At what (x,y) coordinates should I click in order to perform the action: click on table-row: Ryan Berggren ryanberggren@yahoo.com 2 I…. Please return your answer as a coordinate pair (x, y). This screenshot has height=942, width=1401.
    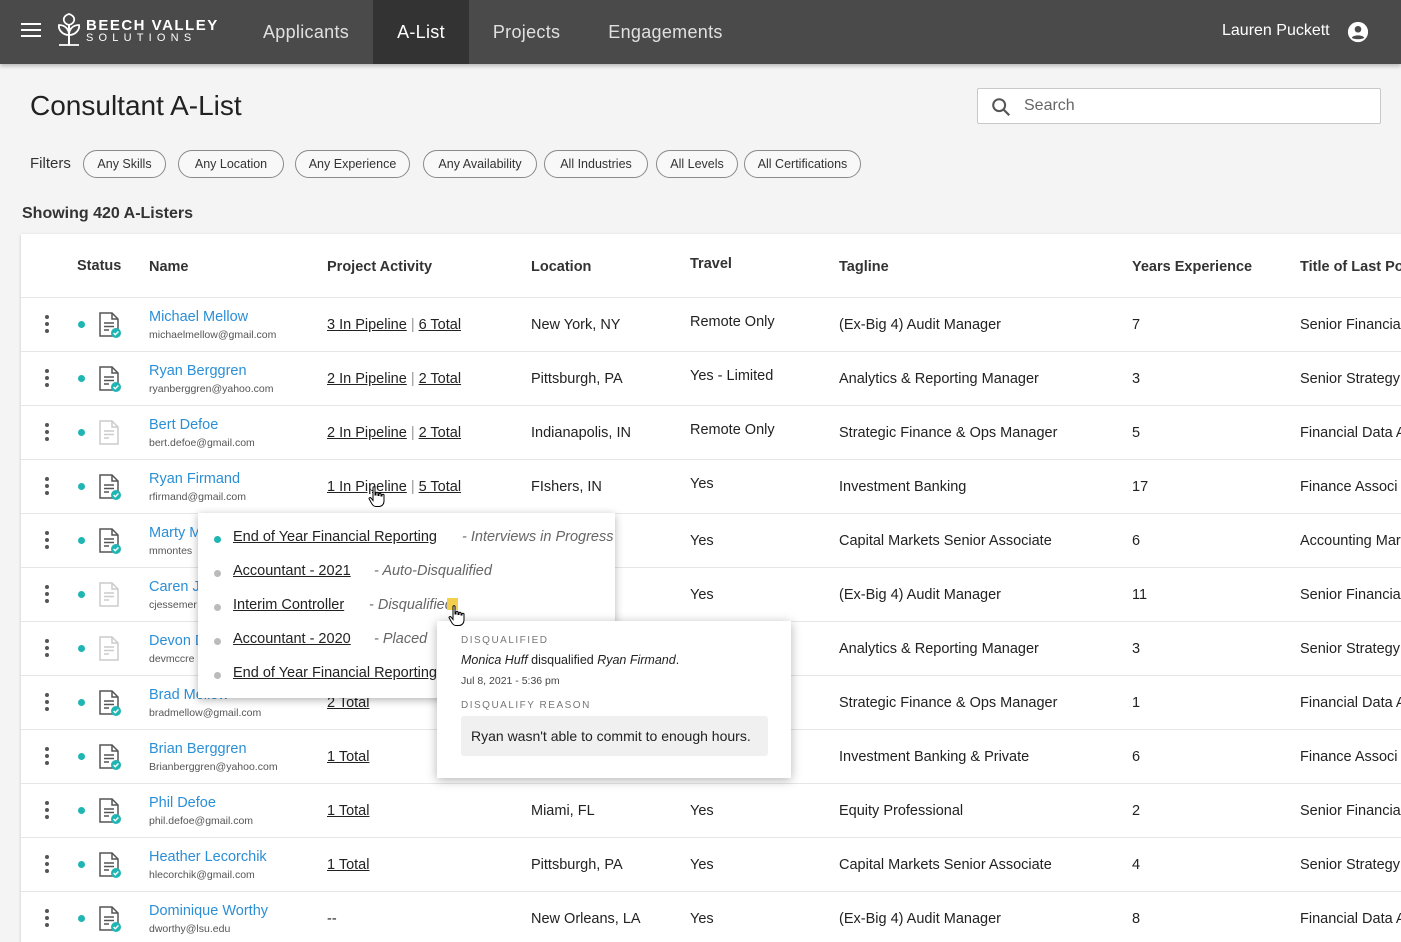
    Looking at the image, I should click on (711, 378).